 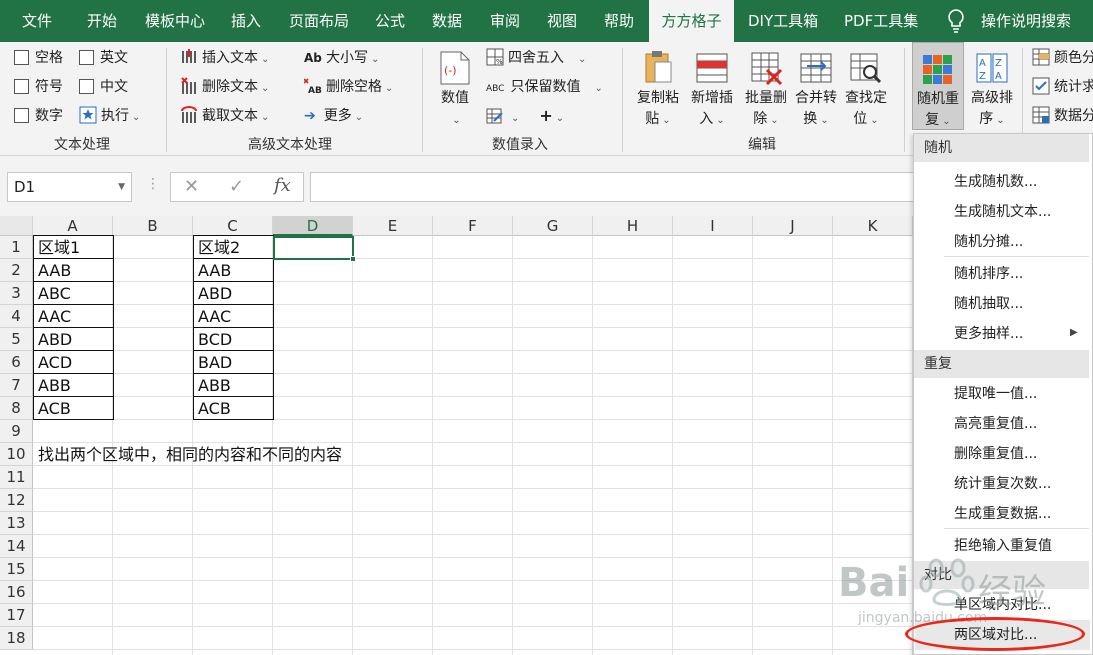 What do you see at coordinates (313, 226) in the screenshot?
I see `column-header-d: D` at bounding box center [313, 226].